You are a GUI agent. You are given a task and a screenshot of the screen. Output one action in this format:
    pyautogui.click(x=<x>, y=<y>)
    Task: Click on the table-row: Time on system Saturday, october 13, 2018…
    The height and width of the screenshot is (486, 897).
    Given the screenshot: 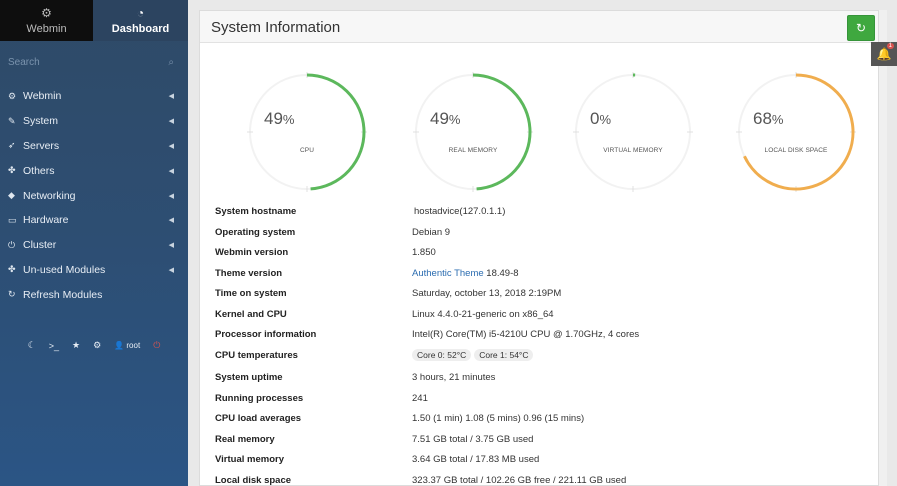 What is the action you would take?
    pyautogui.click(x=388, y=293)
    